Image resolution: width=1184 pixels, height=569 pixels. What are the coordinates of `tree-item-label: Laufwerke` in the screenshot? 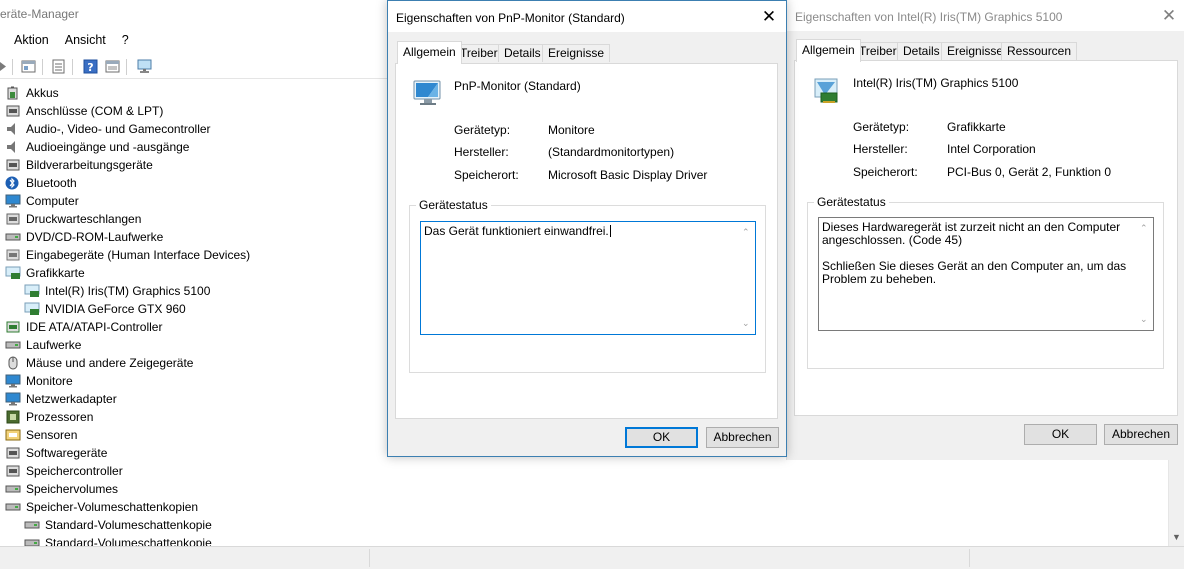 It's located at (54, 345).